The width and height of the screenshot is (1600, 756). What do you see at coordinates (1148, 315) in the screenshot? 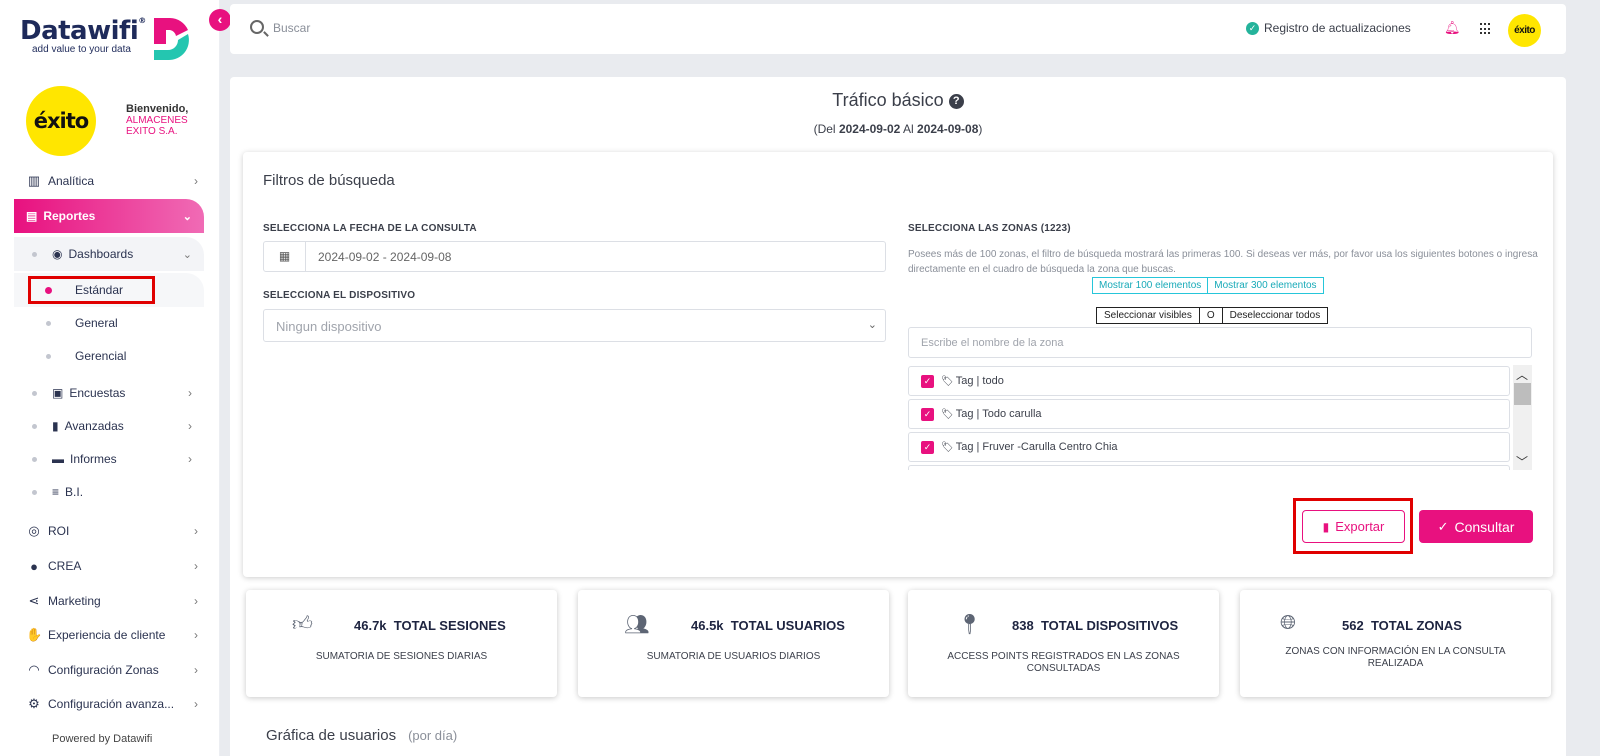
I see `select-visible-button: Seleccionar visibles` at bounding box center [1148, 315].